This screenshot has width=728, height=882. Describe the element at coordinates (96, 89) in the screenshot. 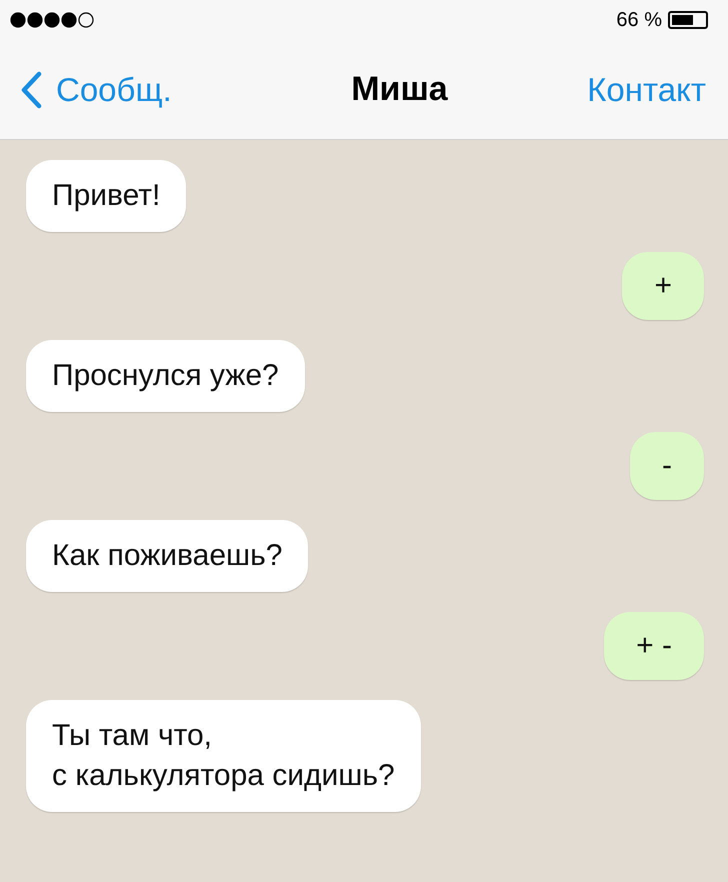

I see `back-button: Сообщ.` at that location.